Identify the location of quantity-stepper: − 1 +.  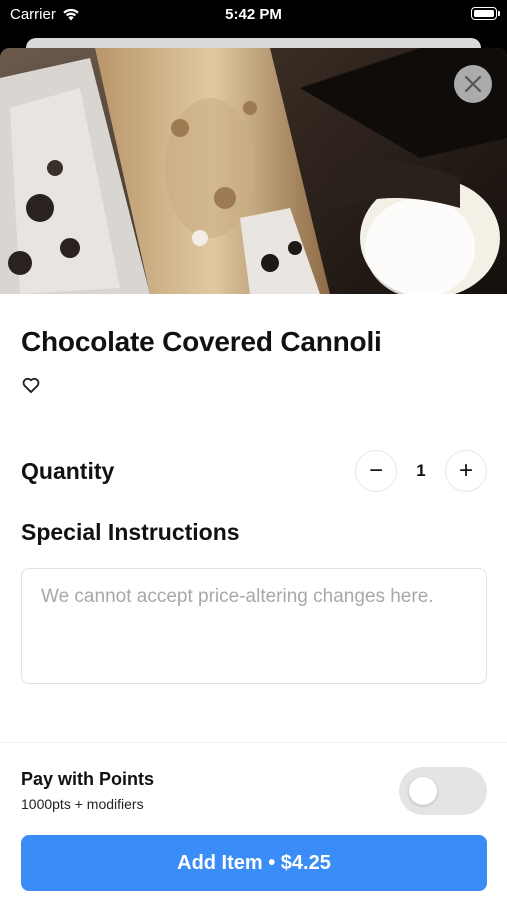
(421, 471).